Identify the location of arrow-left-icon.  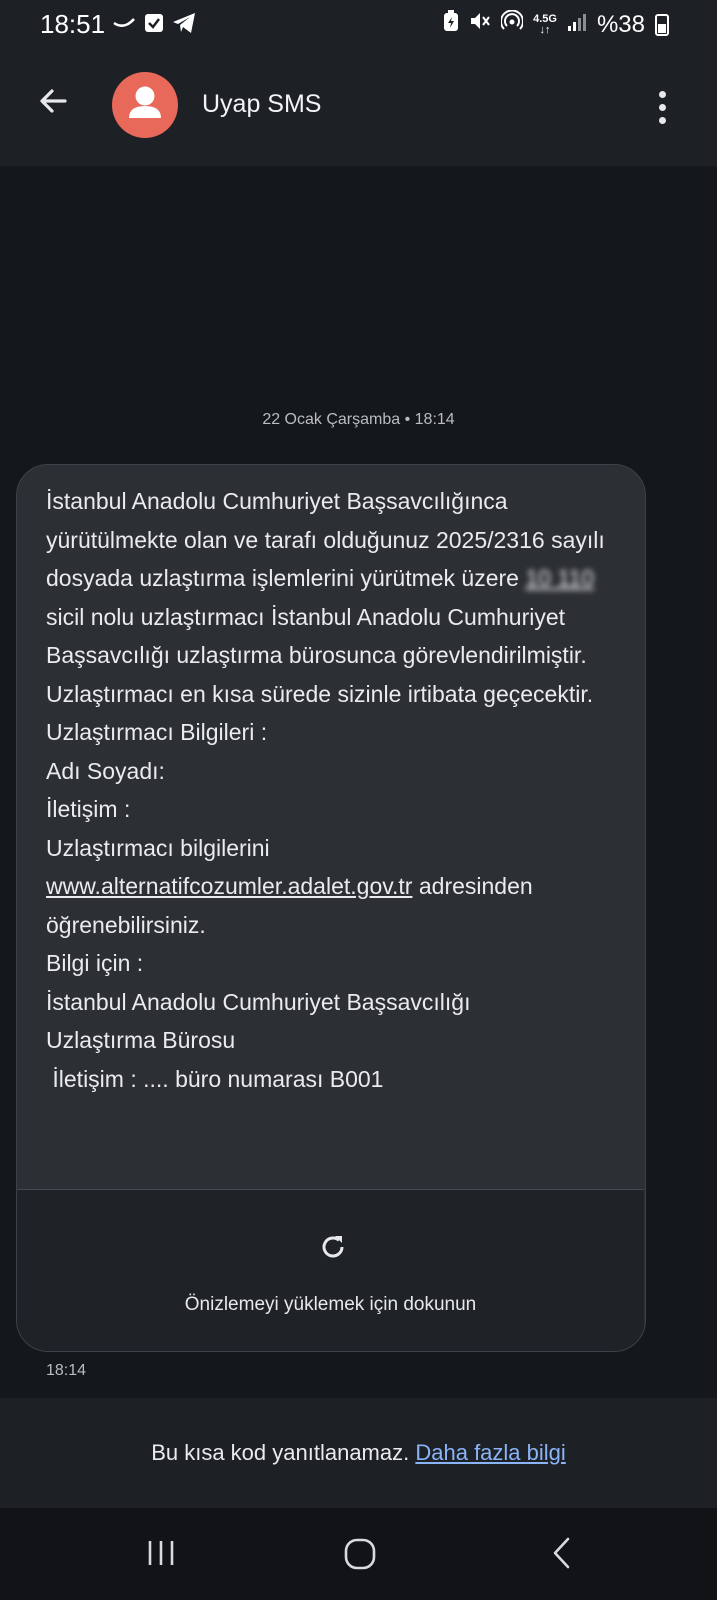
(53, 103).